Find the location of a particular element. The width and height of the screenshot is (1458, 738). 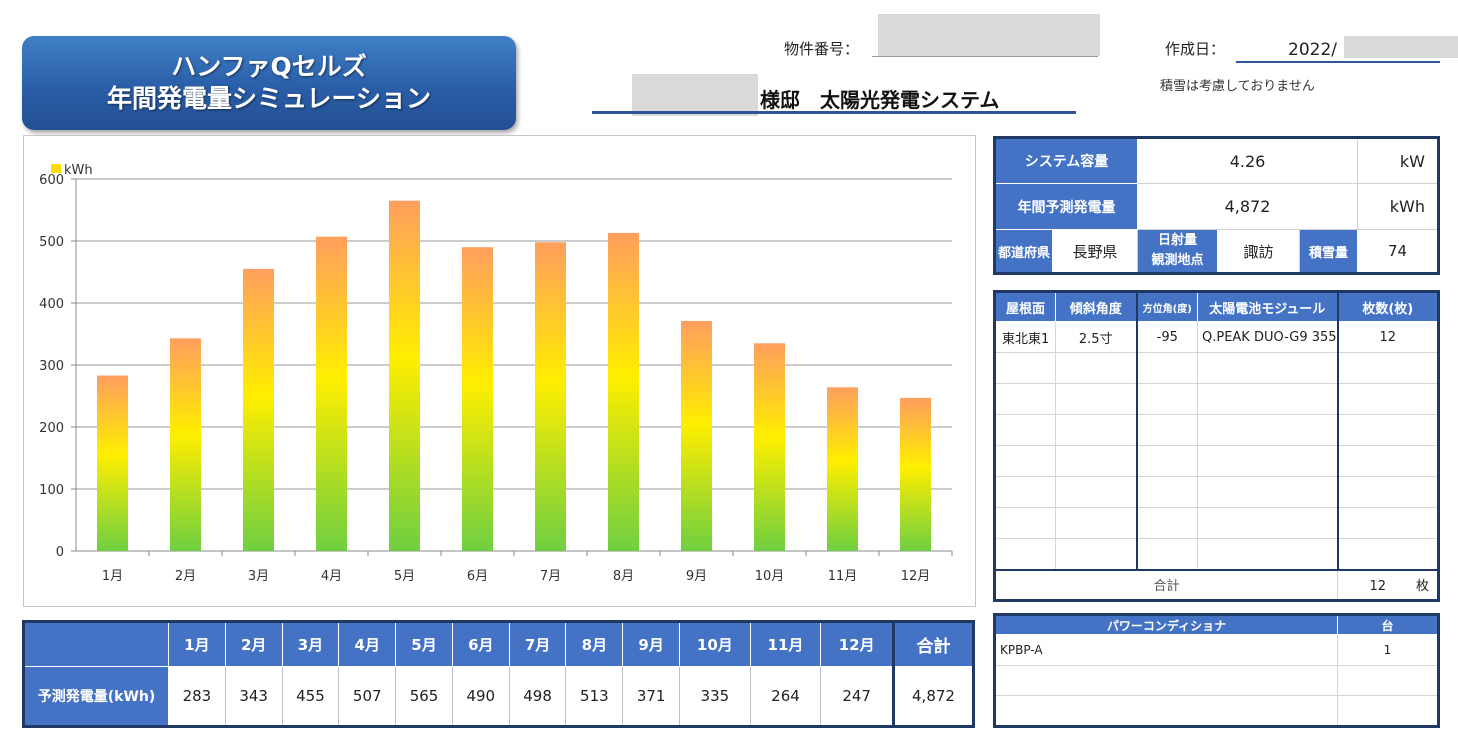

owner-underline is located at coordinates (834, 112).